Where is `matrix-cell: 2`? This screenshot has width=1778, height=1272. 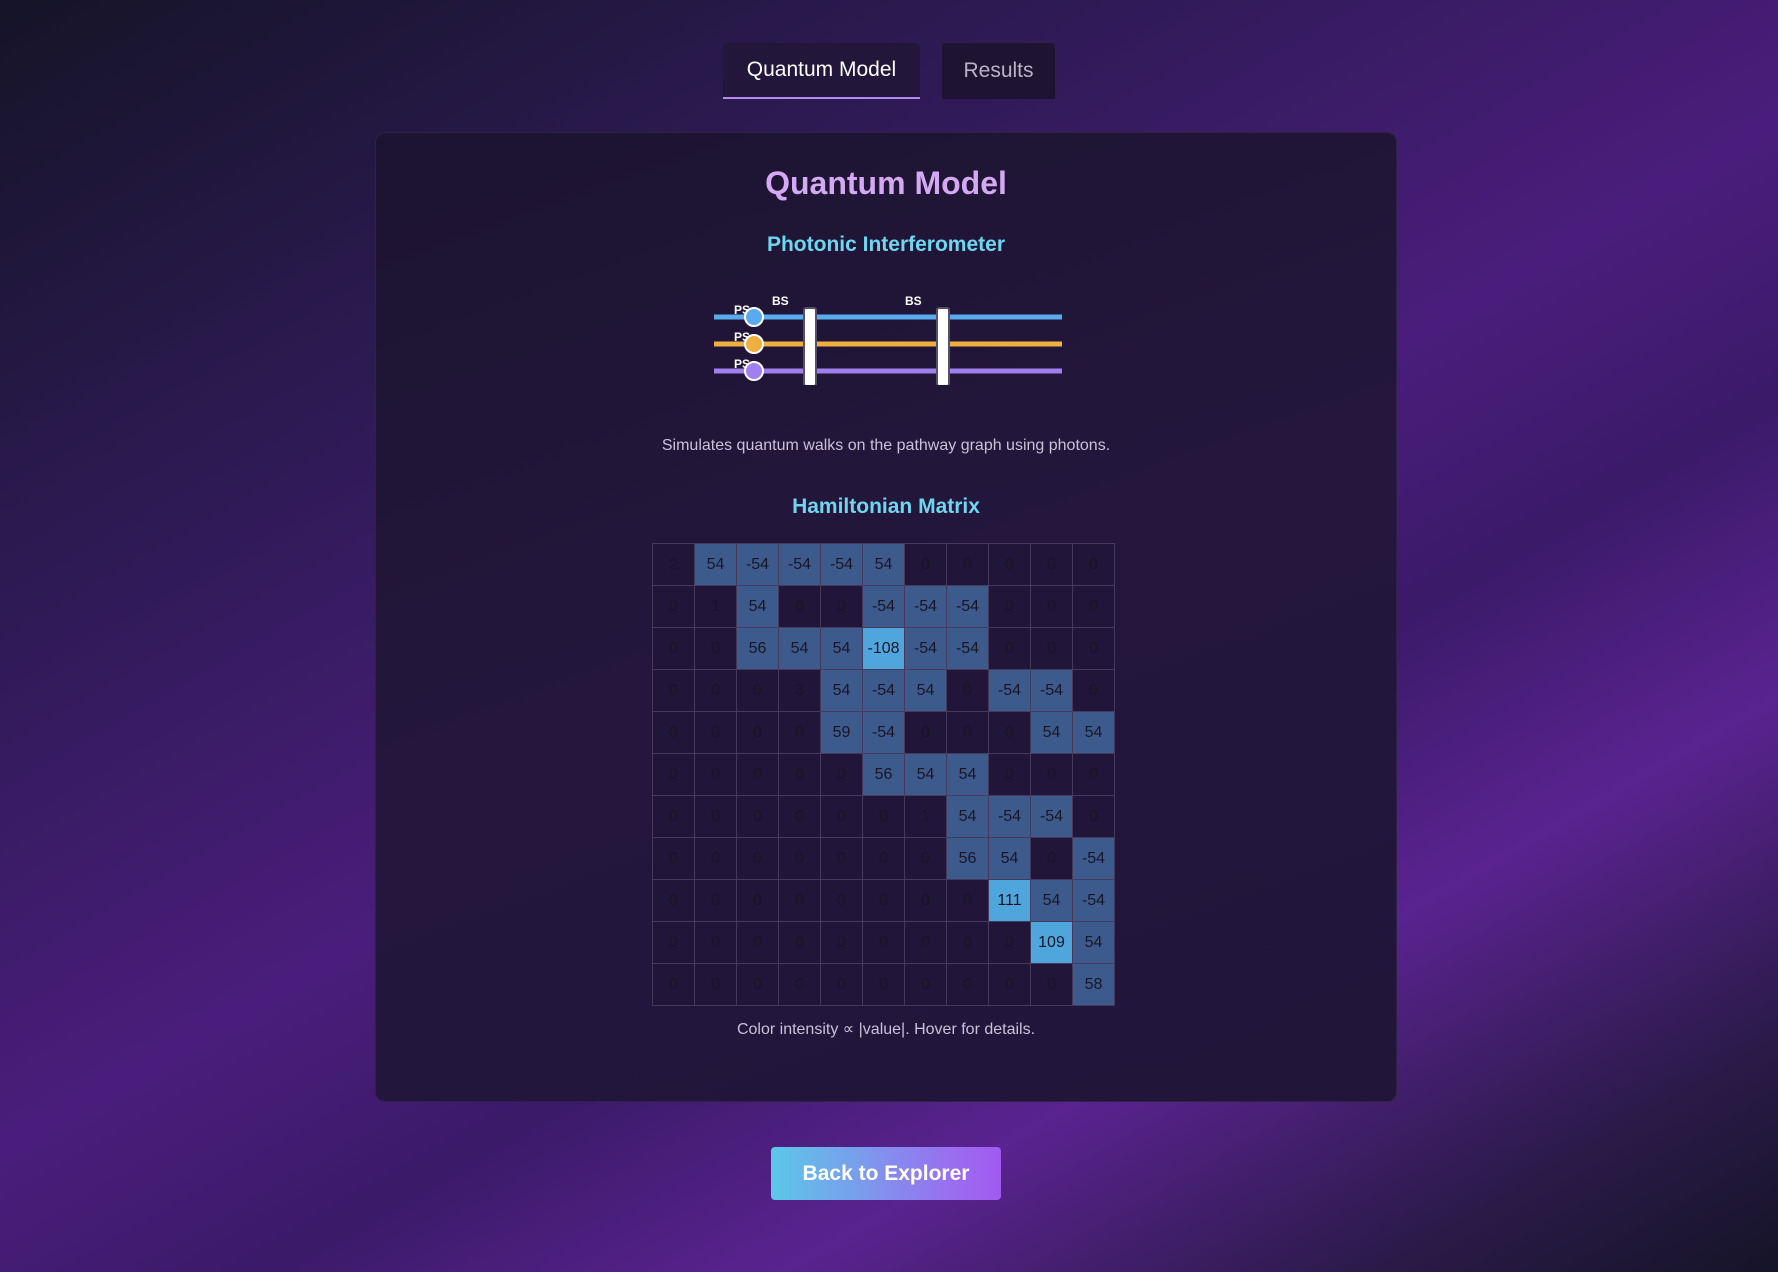 matrix-cell: 2 is located at coordinates (673, 564).